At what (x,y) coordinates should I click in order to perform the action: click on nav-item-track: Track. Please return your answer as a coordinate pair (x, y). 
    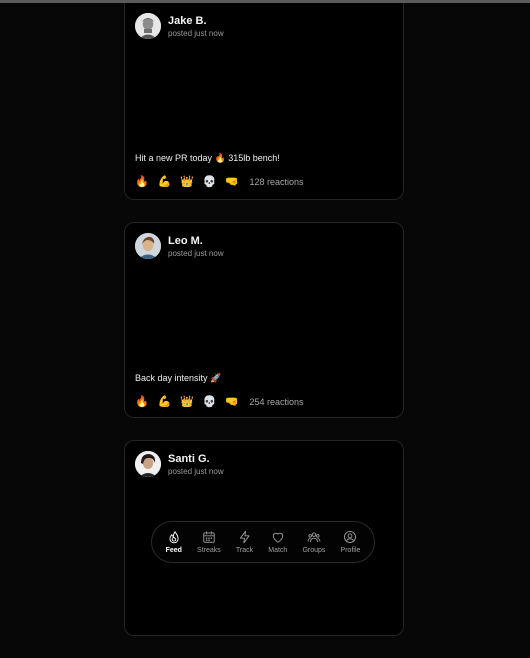
    Looking at the image, I should click on (244, 542).